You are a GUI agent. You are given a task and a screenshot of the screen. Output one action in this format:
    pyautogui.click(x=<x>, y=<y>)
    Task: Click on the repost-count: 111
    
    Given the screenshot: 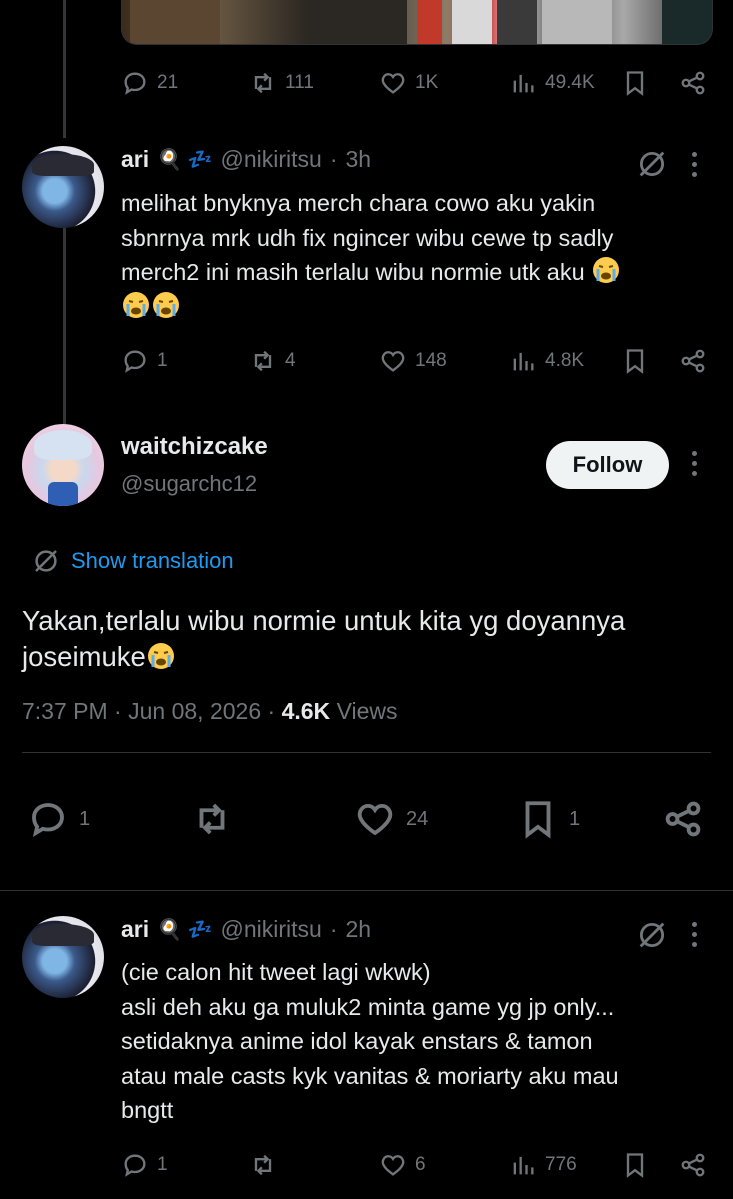 What is the action you would take?
    pyautogui.click(x=299, y=82)
    